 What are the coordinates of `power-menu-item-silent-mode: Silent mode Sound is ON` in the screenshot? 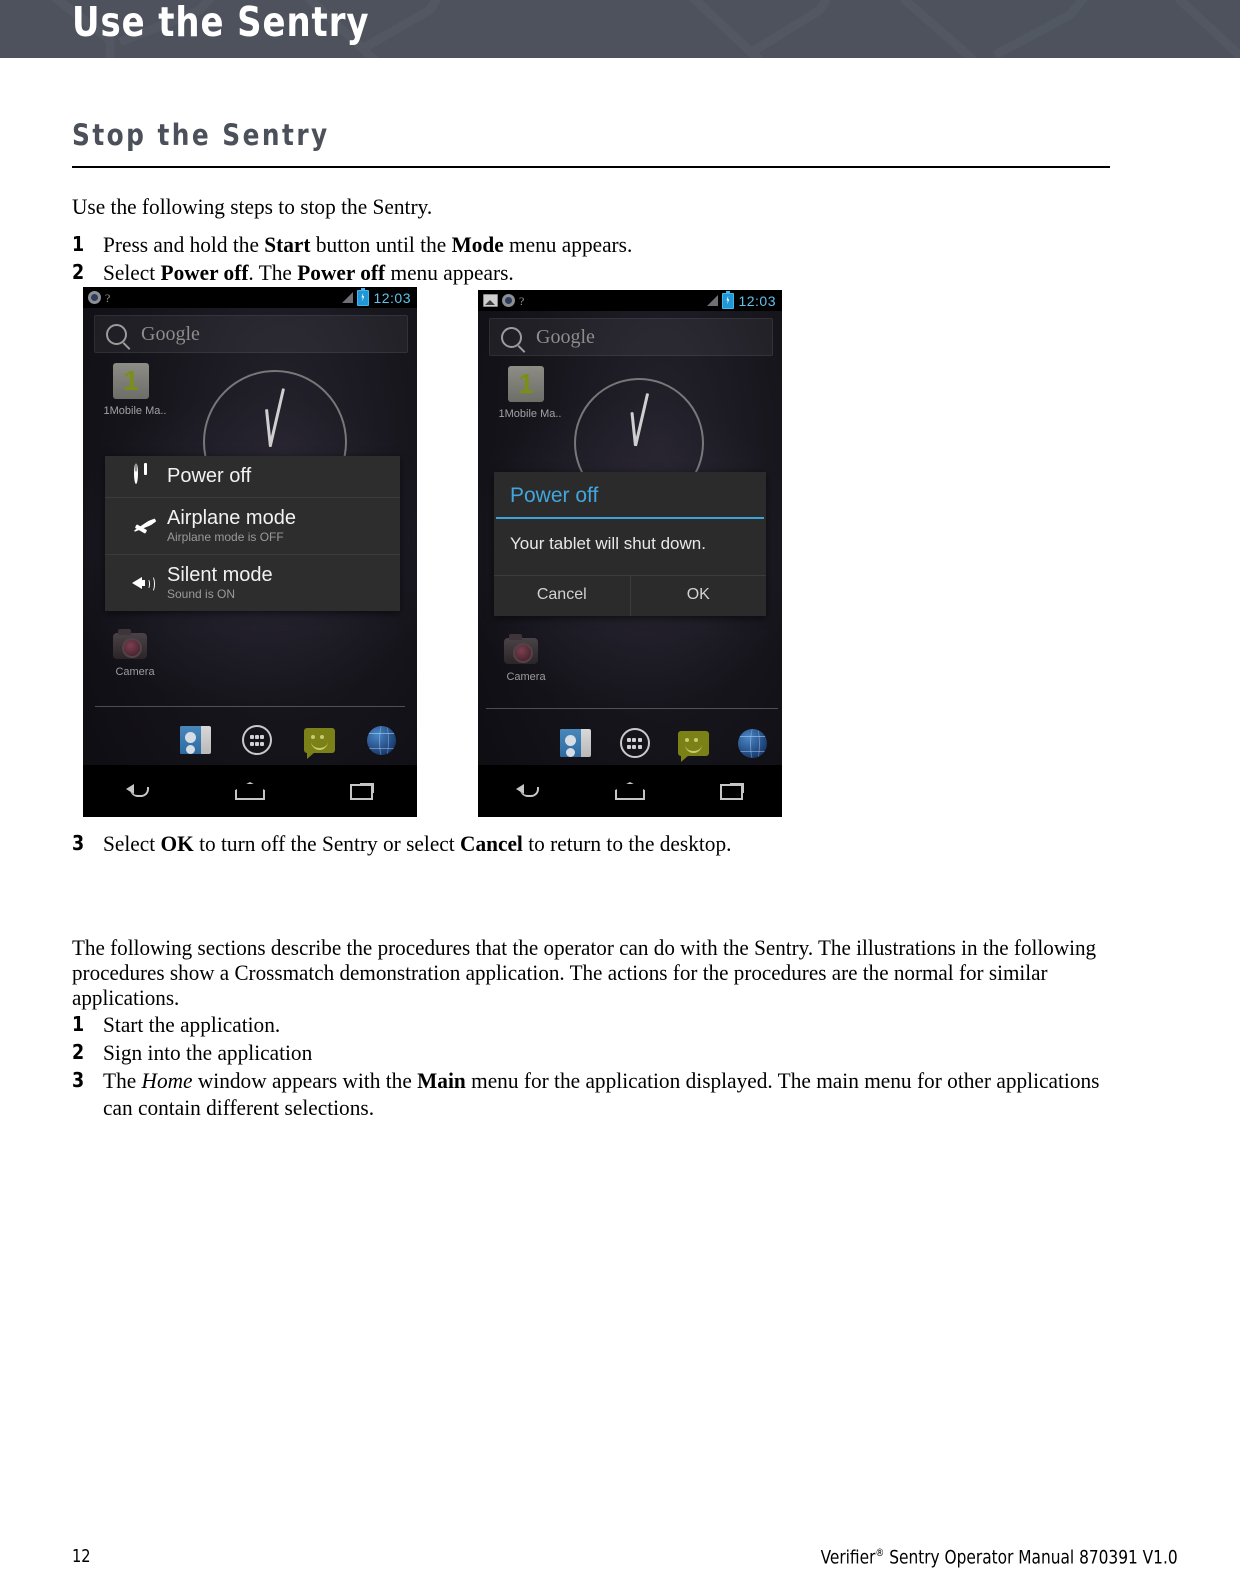 It's located at (252, 583).